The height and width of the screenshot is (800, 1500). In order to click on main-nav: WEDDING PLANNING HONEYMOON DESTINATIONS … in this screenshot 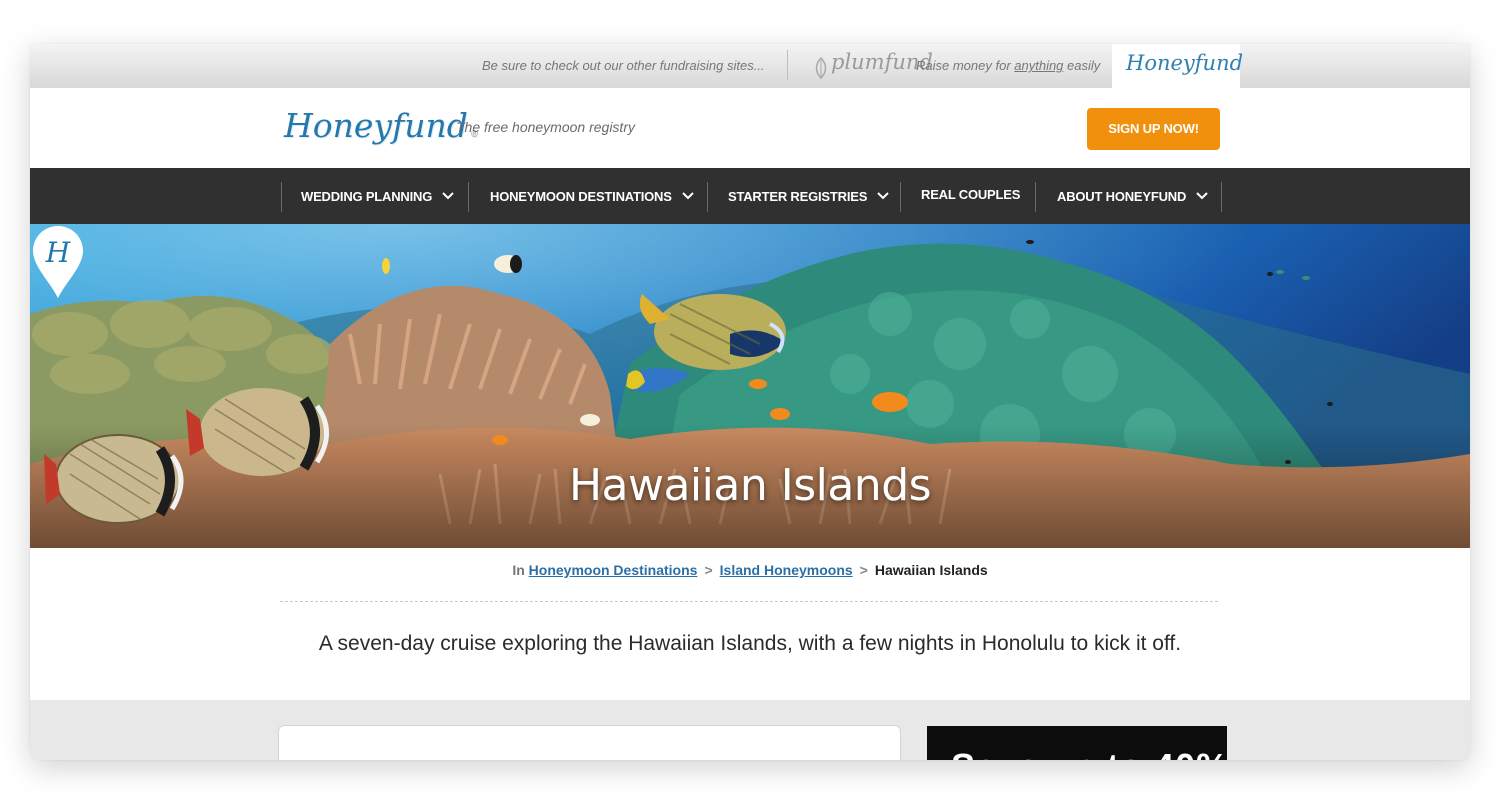, I will do `click(750, 196)`.